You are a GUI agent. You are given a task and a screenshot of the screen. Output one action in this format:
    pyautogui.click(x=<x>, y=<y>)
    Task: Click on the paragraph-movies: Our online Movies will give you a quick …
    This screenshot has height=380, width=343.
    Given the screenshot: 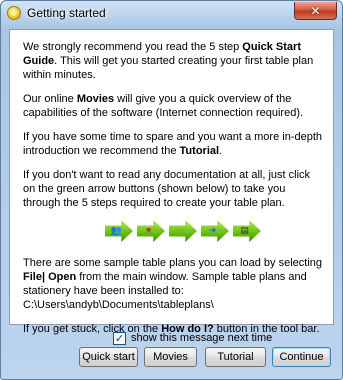 What is the action you would take?
    pyautogui.click(x=163, y=106)
    